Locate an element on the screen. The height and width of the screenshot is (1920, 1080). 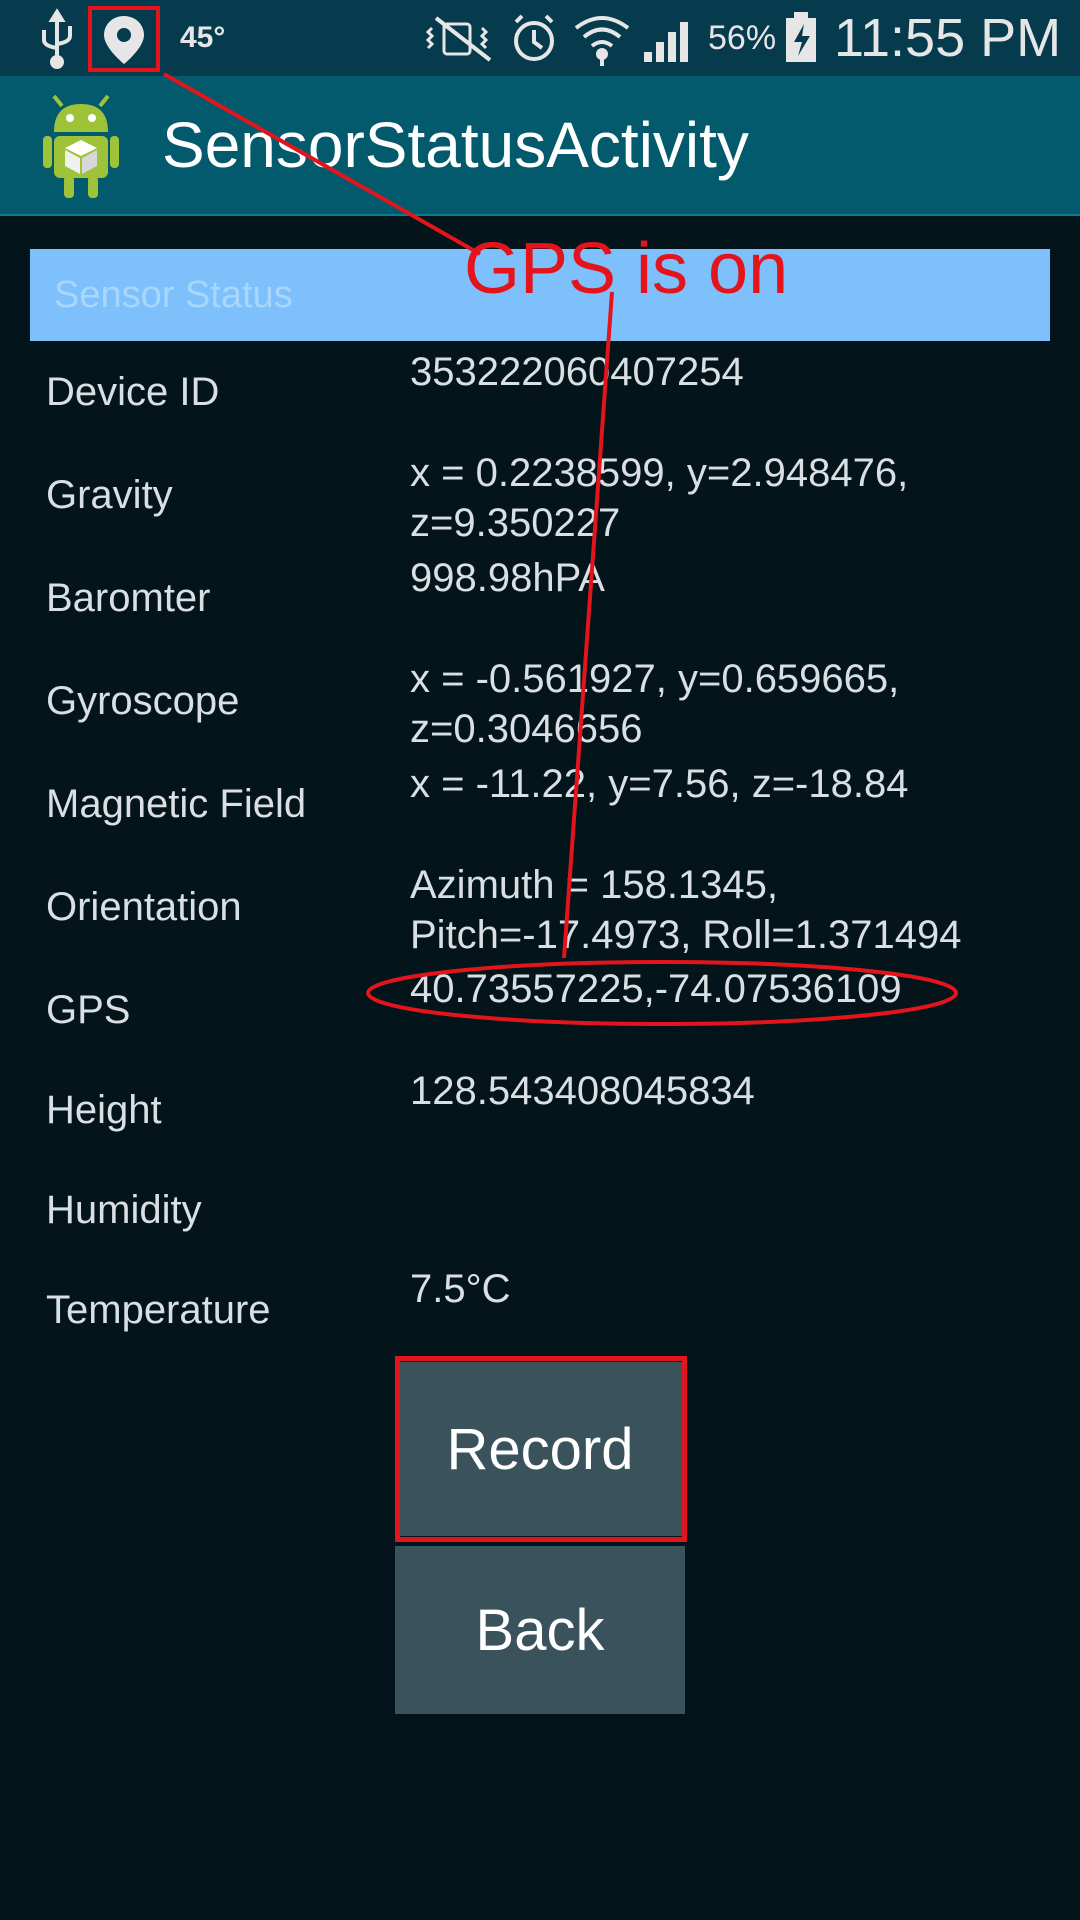
value-line: 40.73557225,-74.07536109 is located at coordinates (656, 989).